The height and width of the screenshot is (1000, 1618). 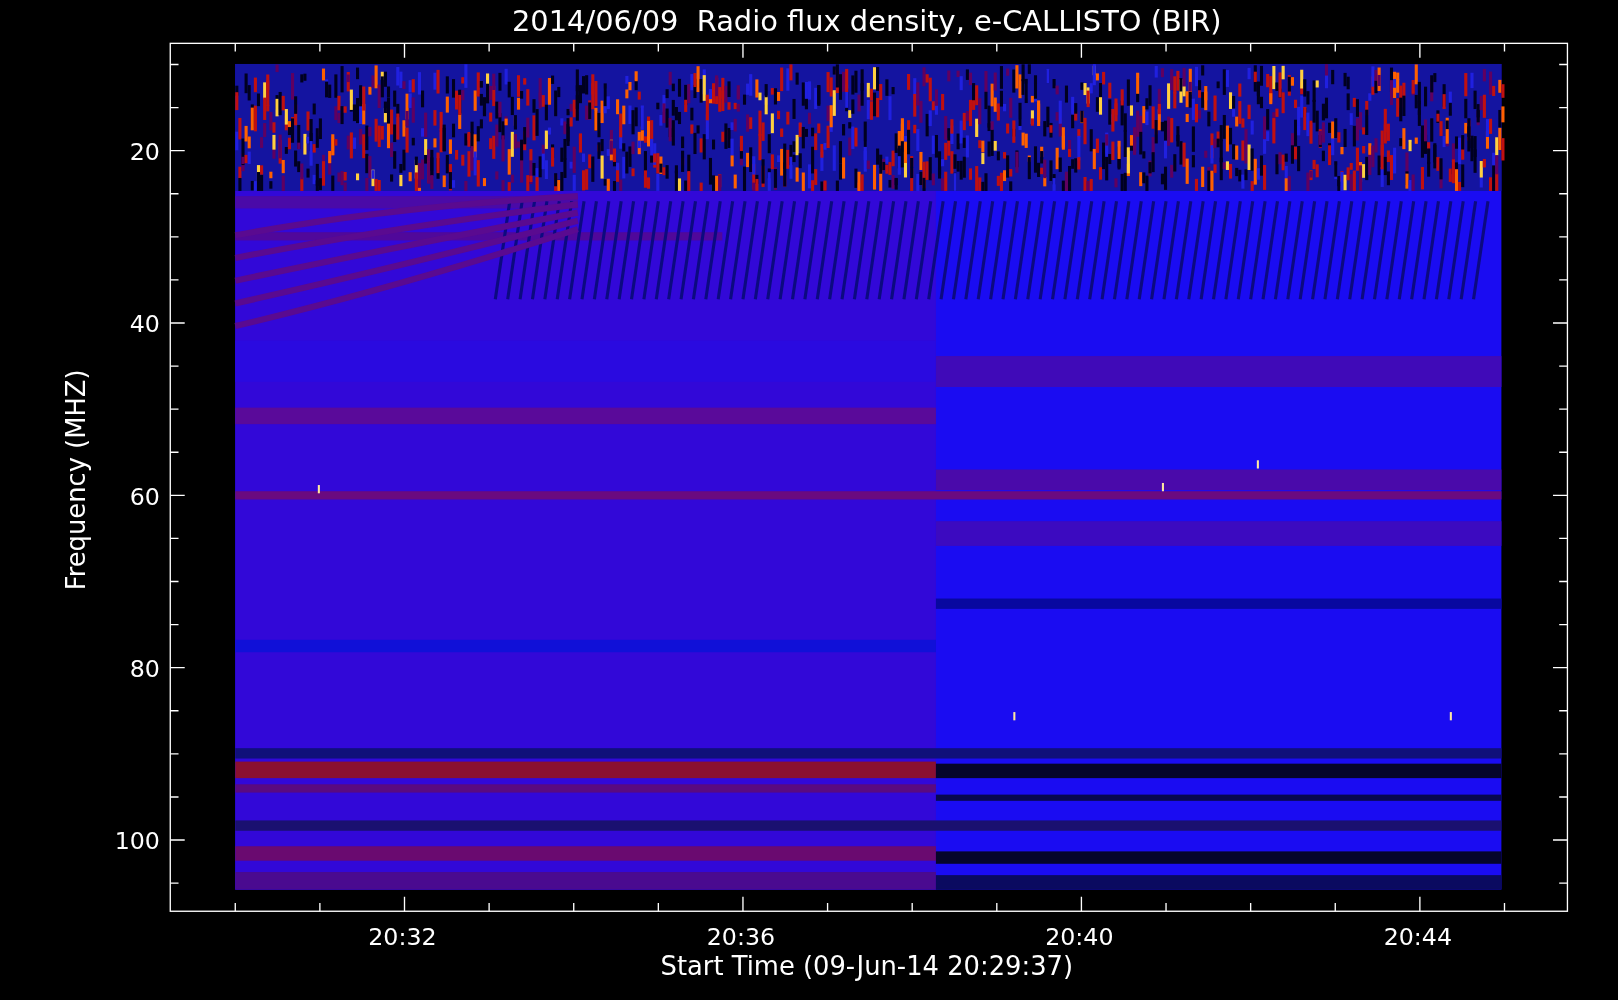 I want to click on tick-label: 60, so click(x=144, y=496).